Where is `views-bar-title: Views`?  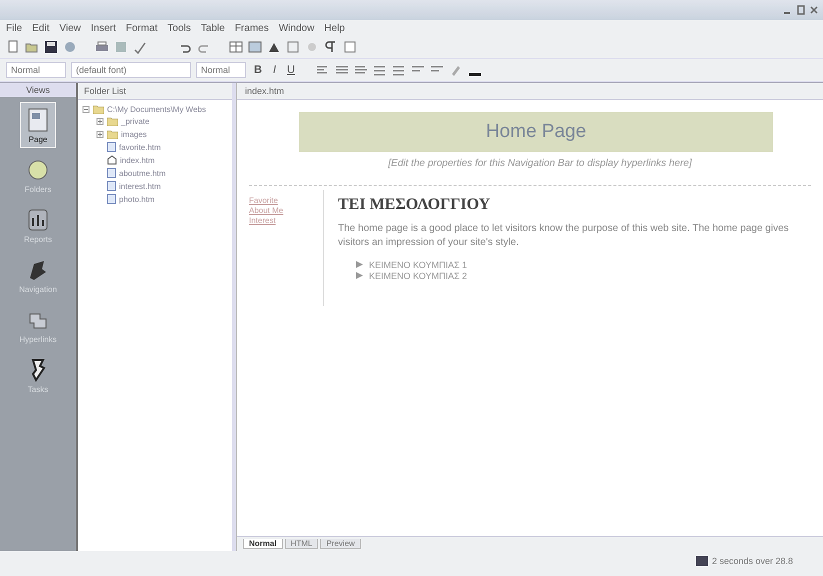 views-bar-title: Views is located at coordinates (38, 90).